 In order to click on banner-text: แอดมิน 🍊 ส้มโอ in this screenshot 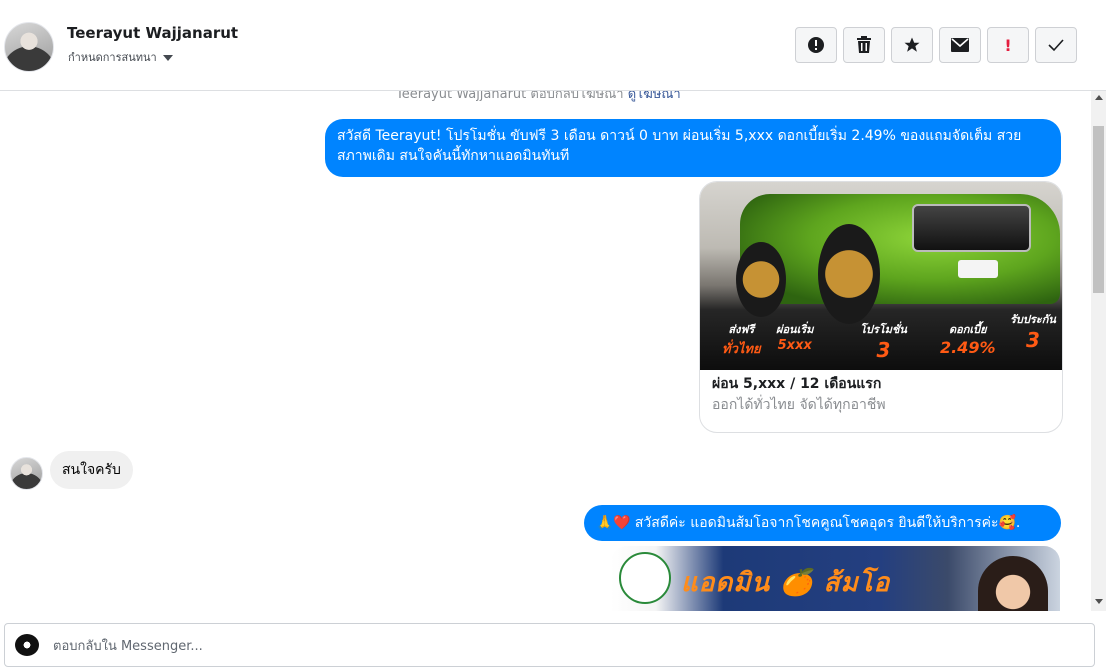, I will do `click(786, 583)`.